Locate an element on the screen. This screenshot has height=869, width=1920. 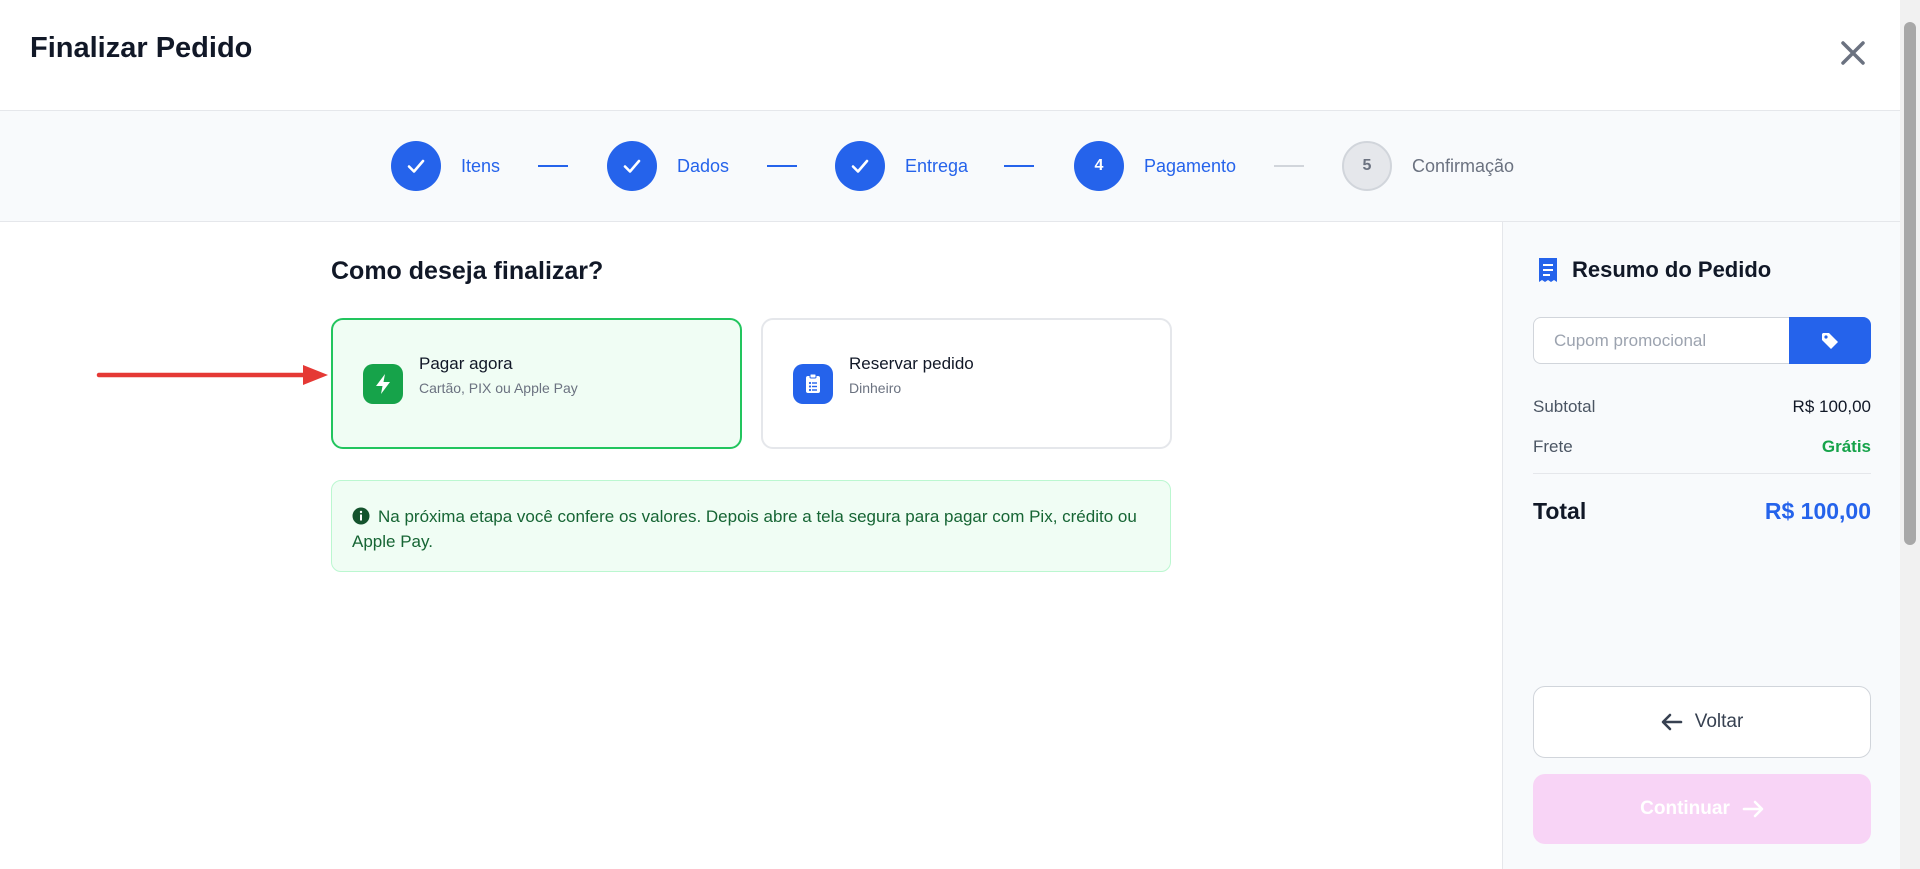
step-2-circle is located at coordinates (632, 166).